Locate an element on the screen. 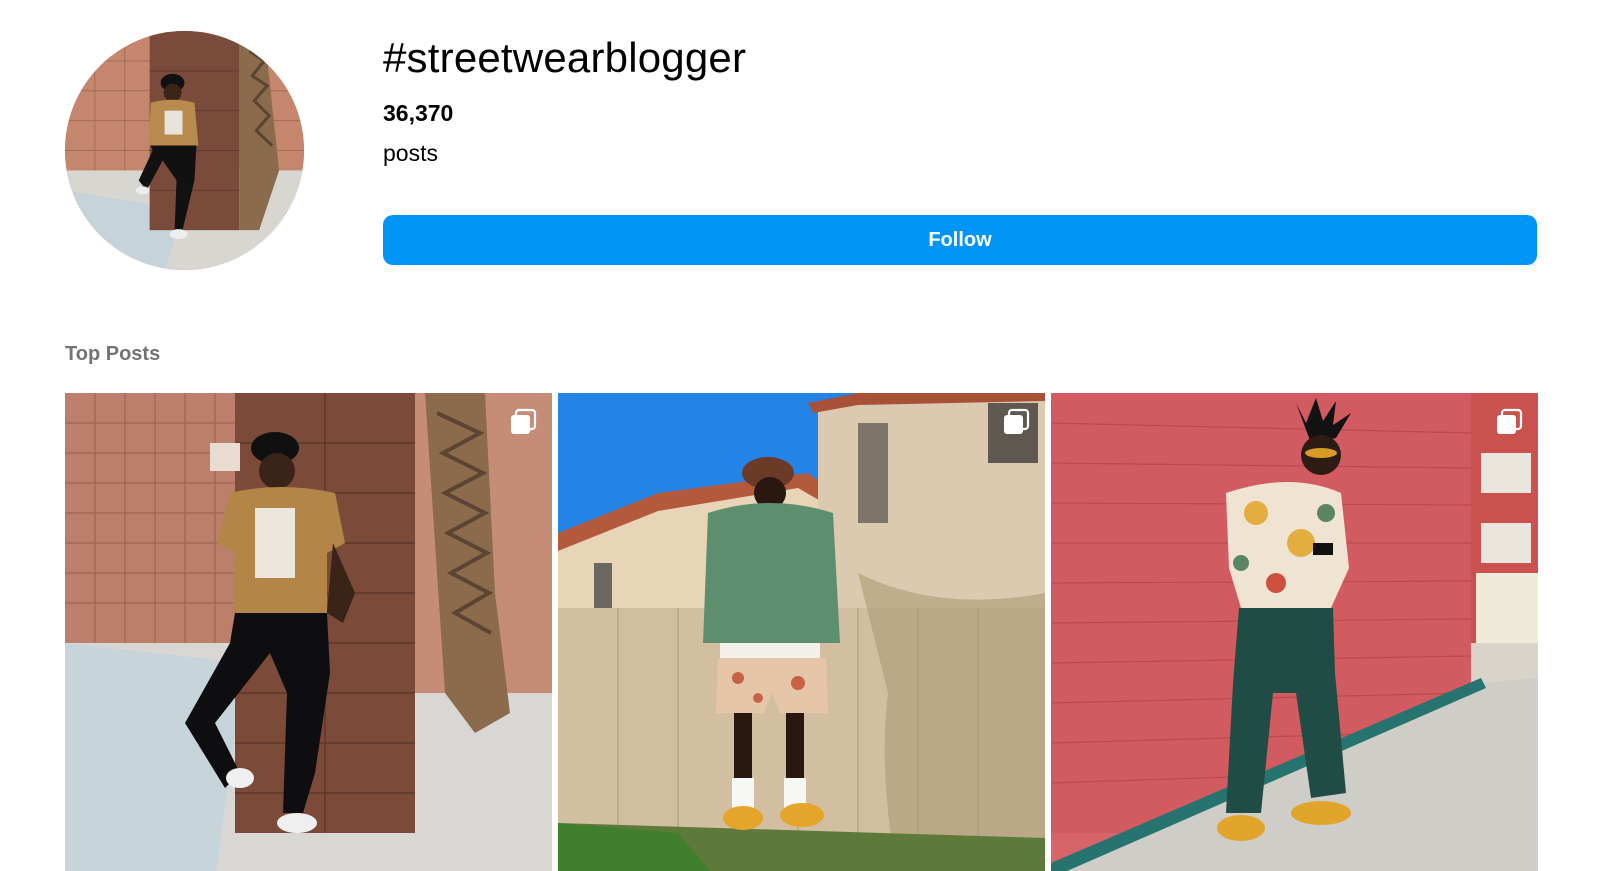 The width and height of the screenshot is (1600, 871). hashtag-title: #streetwearblogger is located at coordinates (565, 57).